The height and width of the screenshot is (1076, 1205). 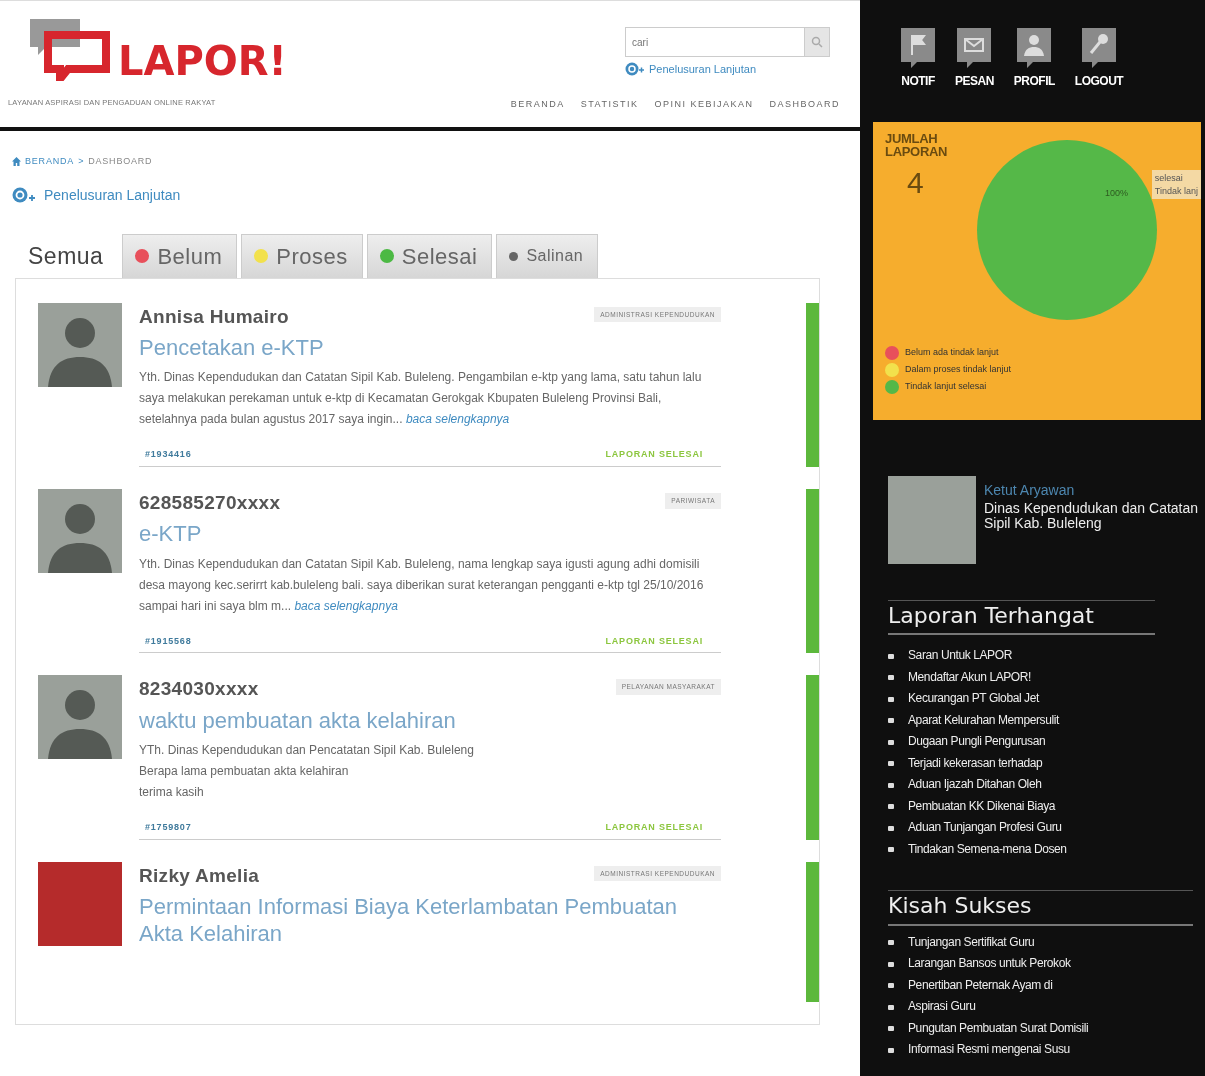 I want to click on report-id: #1759807, so click(x=168, y=828).